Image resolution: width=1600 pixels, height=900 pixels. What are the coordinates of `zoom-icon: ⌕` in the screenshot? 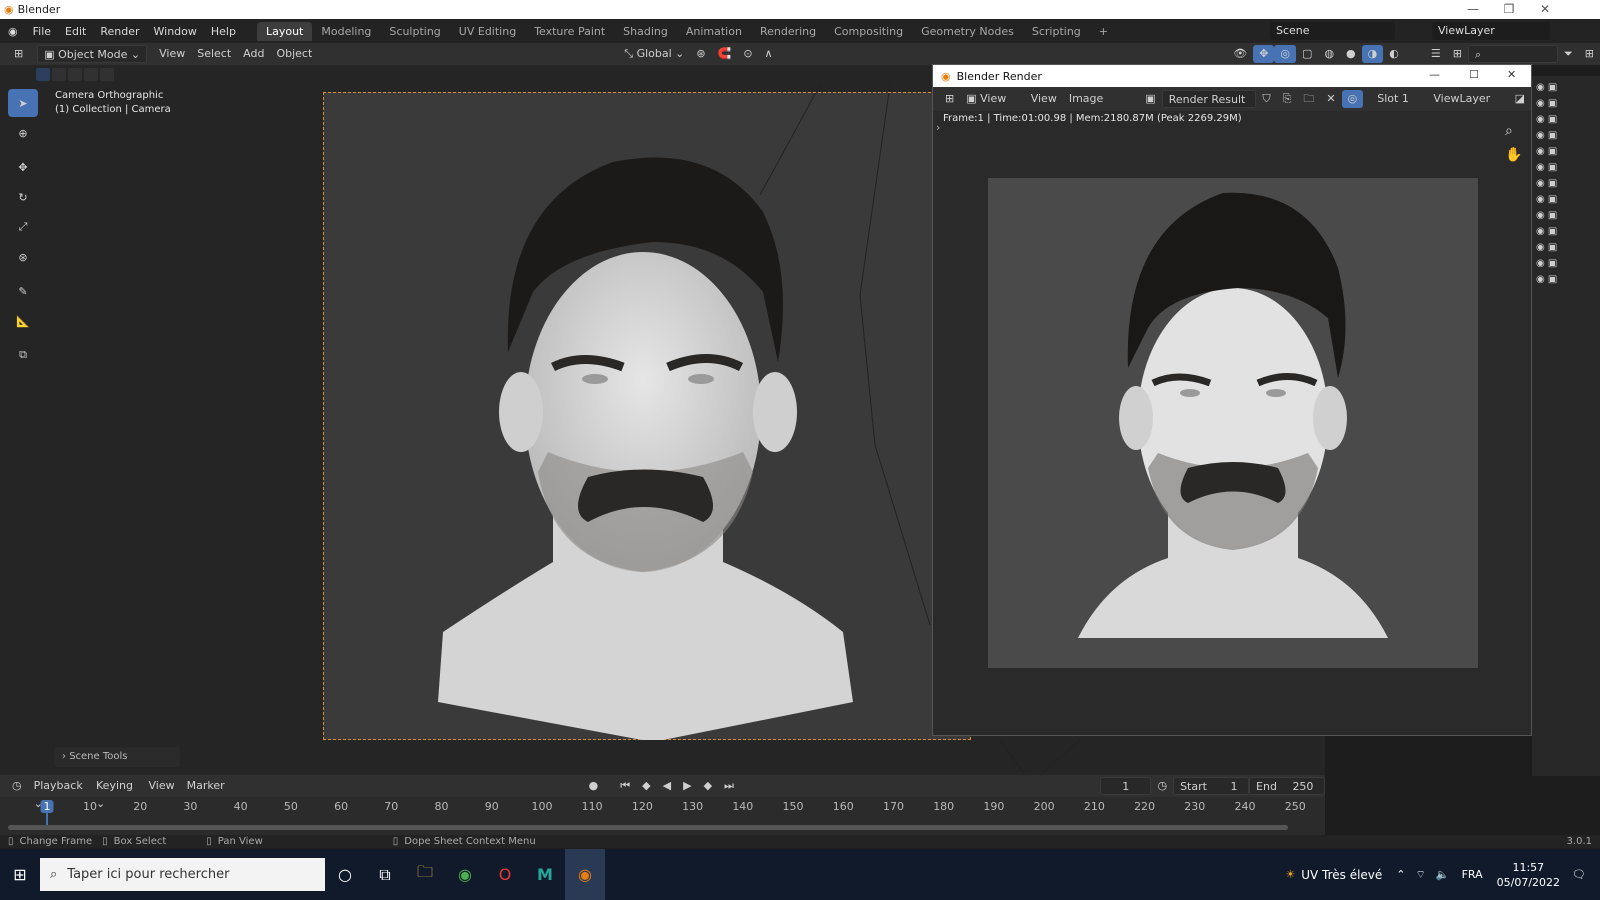 It's located at (1509, 131).